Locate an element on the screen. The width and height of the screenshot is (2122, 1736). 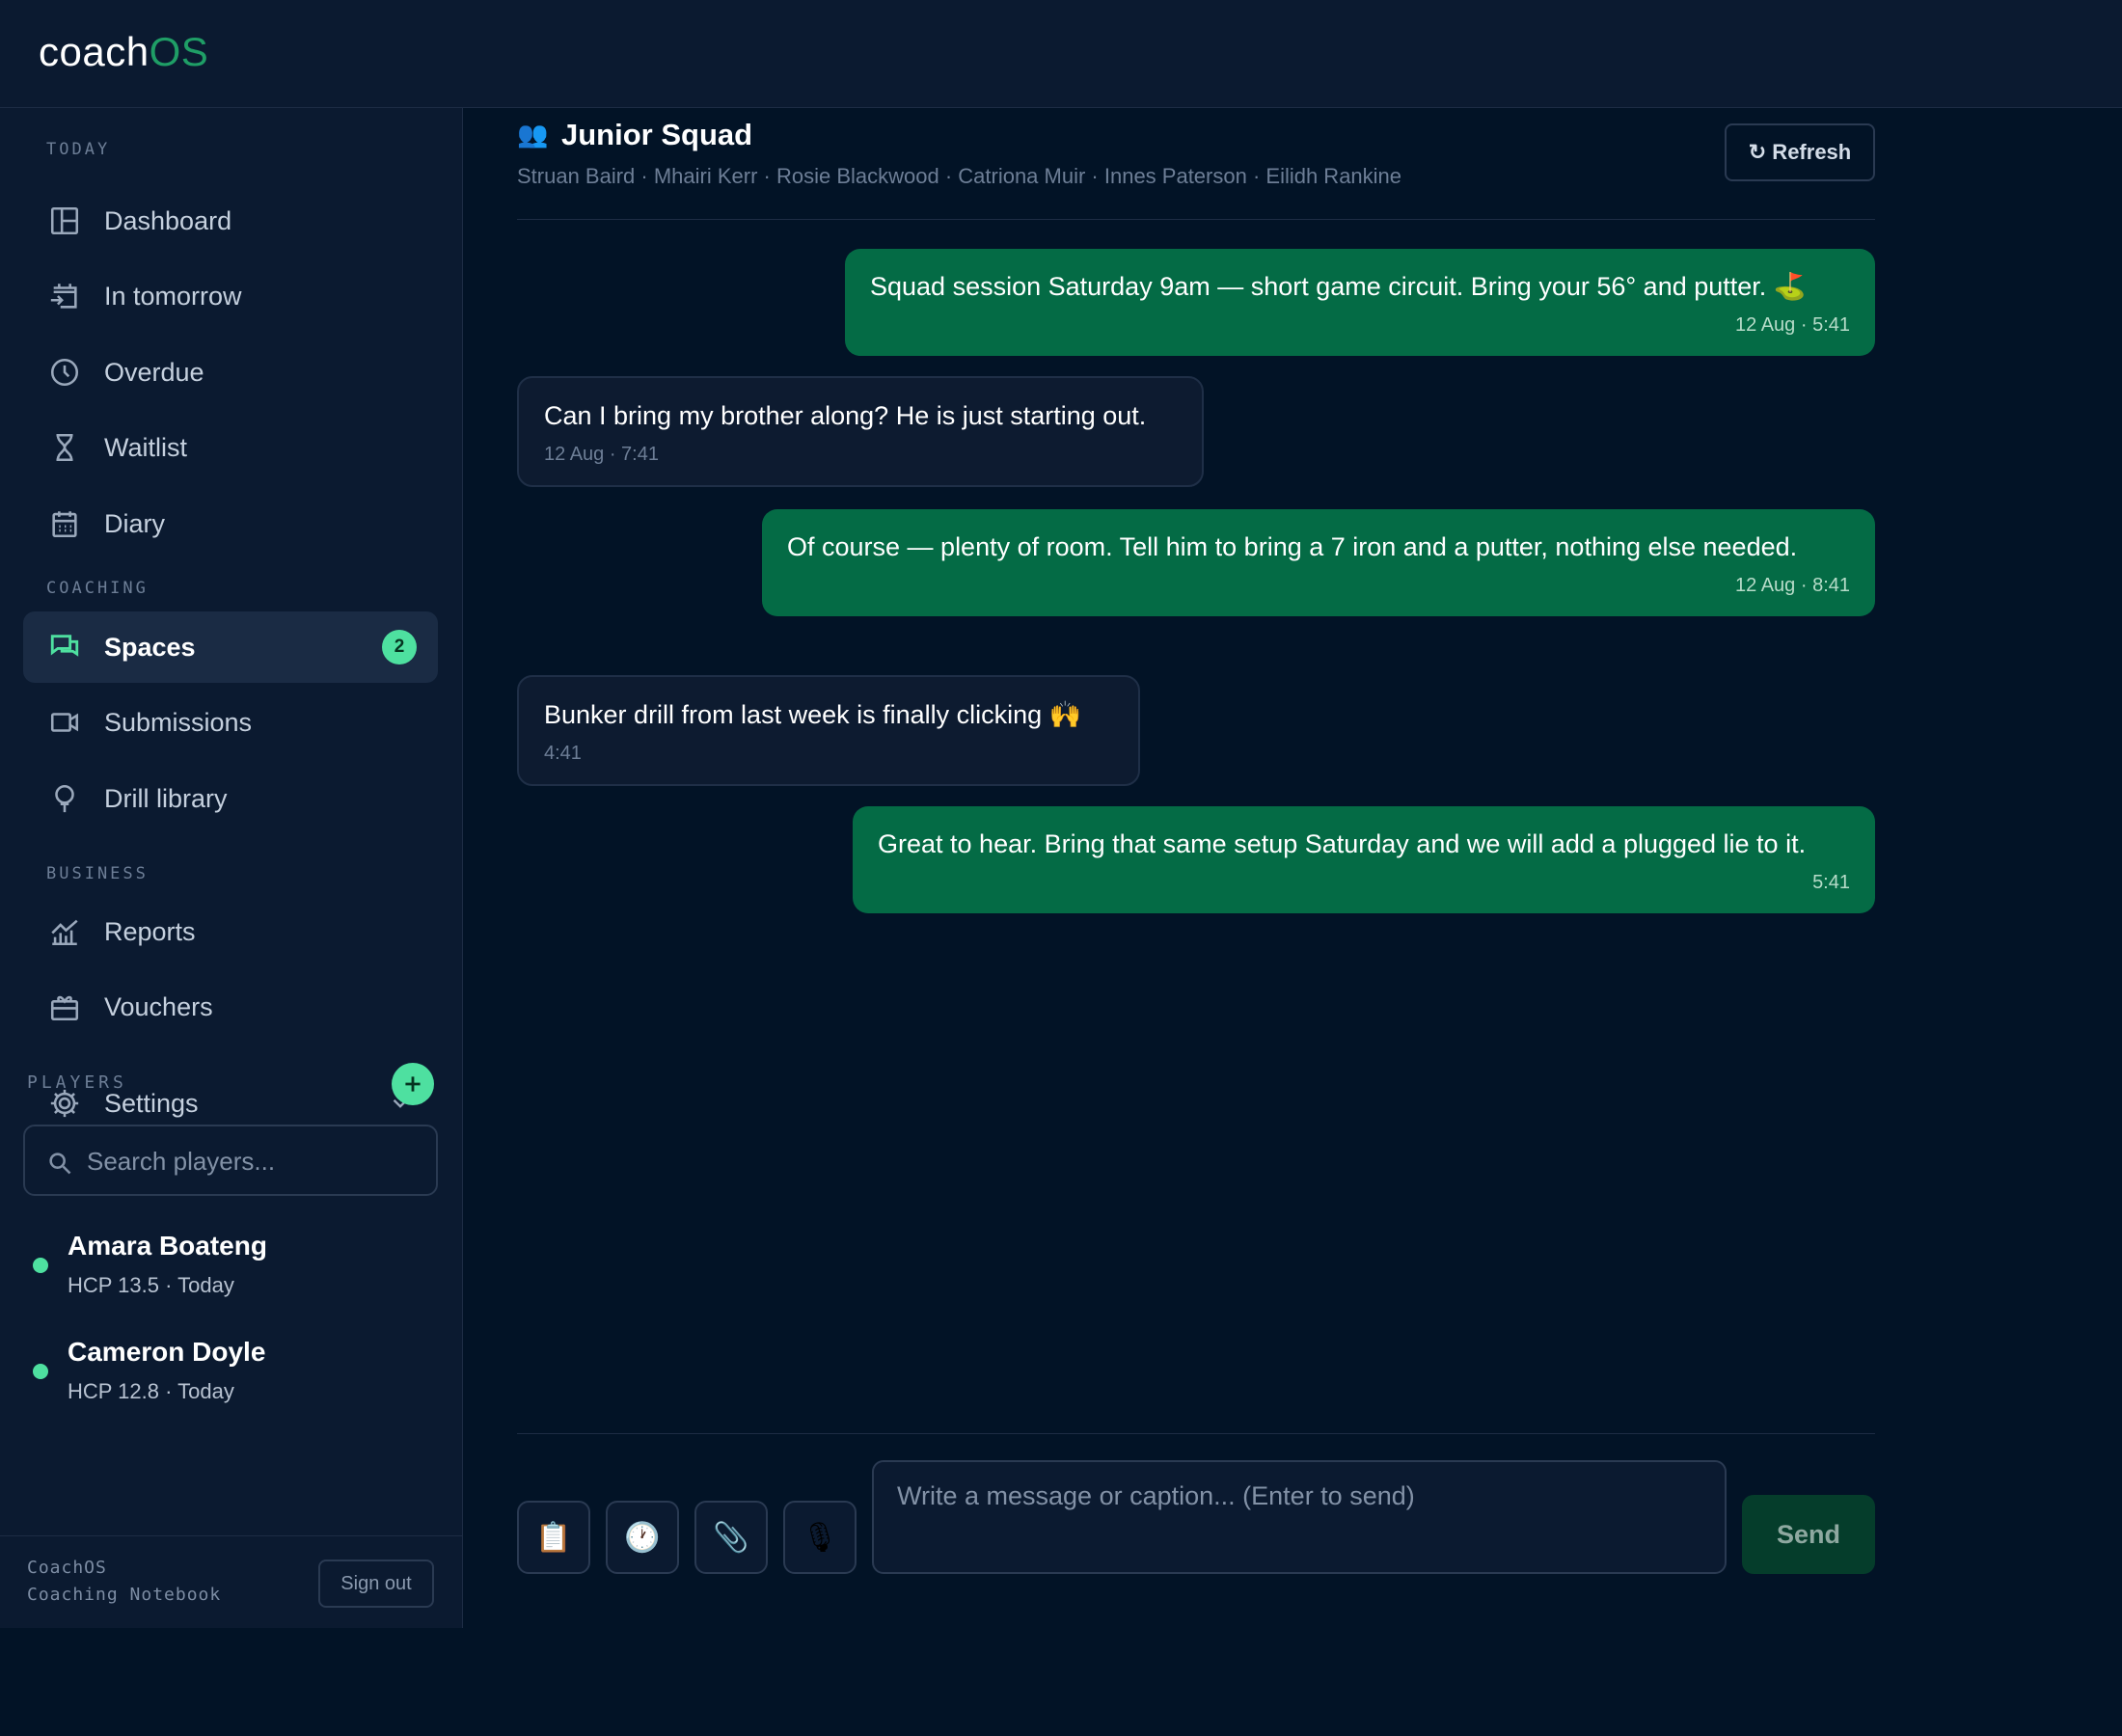
calendar-icon is located at coordinates (65, 523).